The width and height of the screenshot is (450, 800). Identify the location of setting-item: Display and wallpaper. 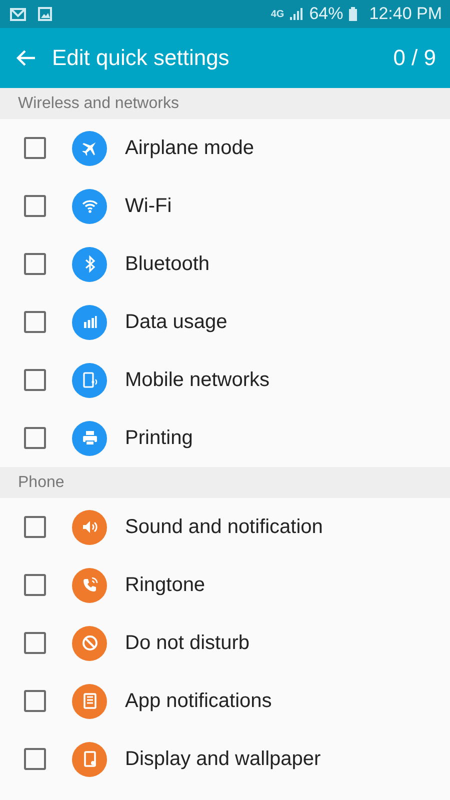
(225, 759).